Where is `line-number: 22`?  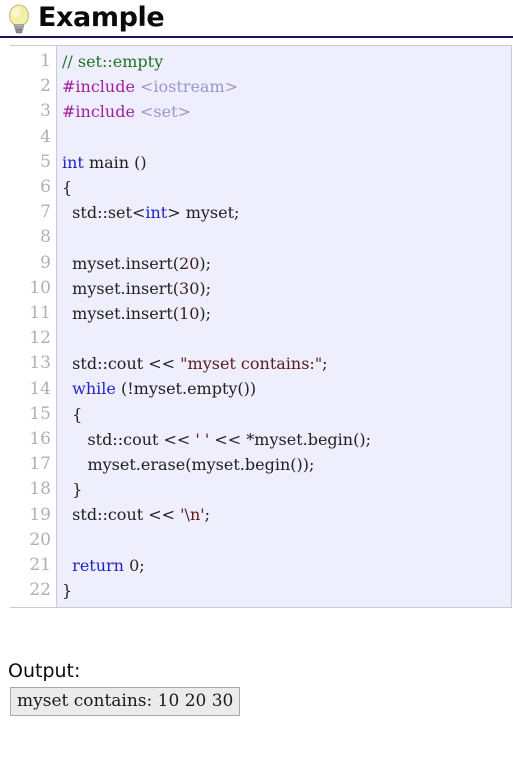
line-number: 22 is located at coordinates (40, 590).